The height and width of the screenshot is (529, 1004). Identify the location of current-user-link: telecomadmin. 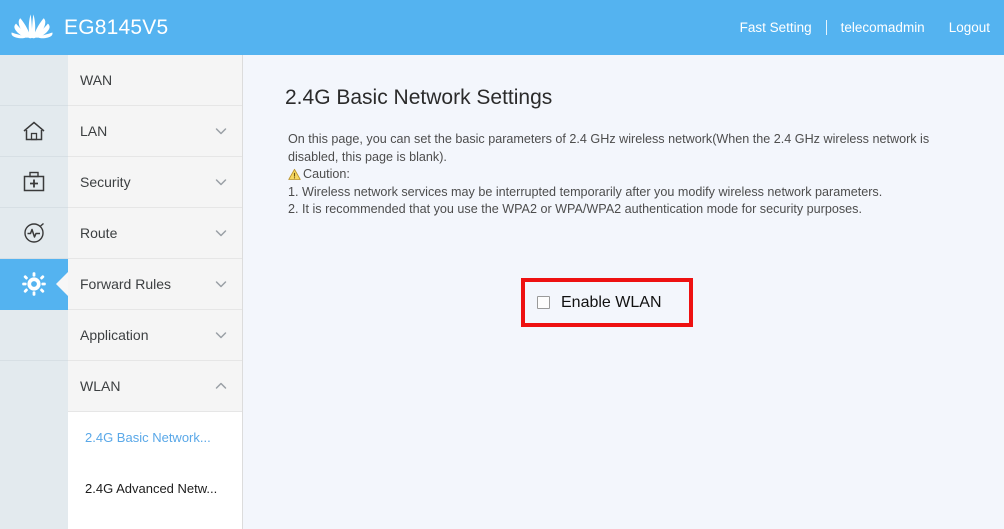
(883, 27).